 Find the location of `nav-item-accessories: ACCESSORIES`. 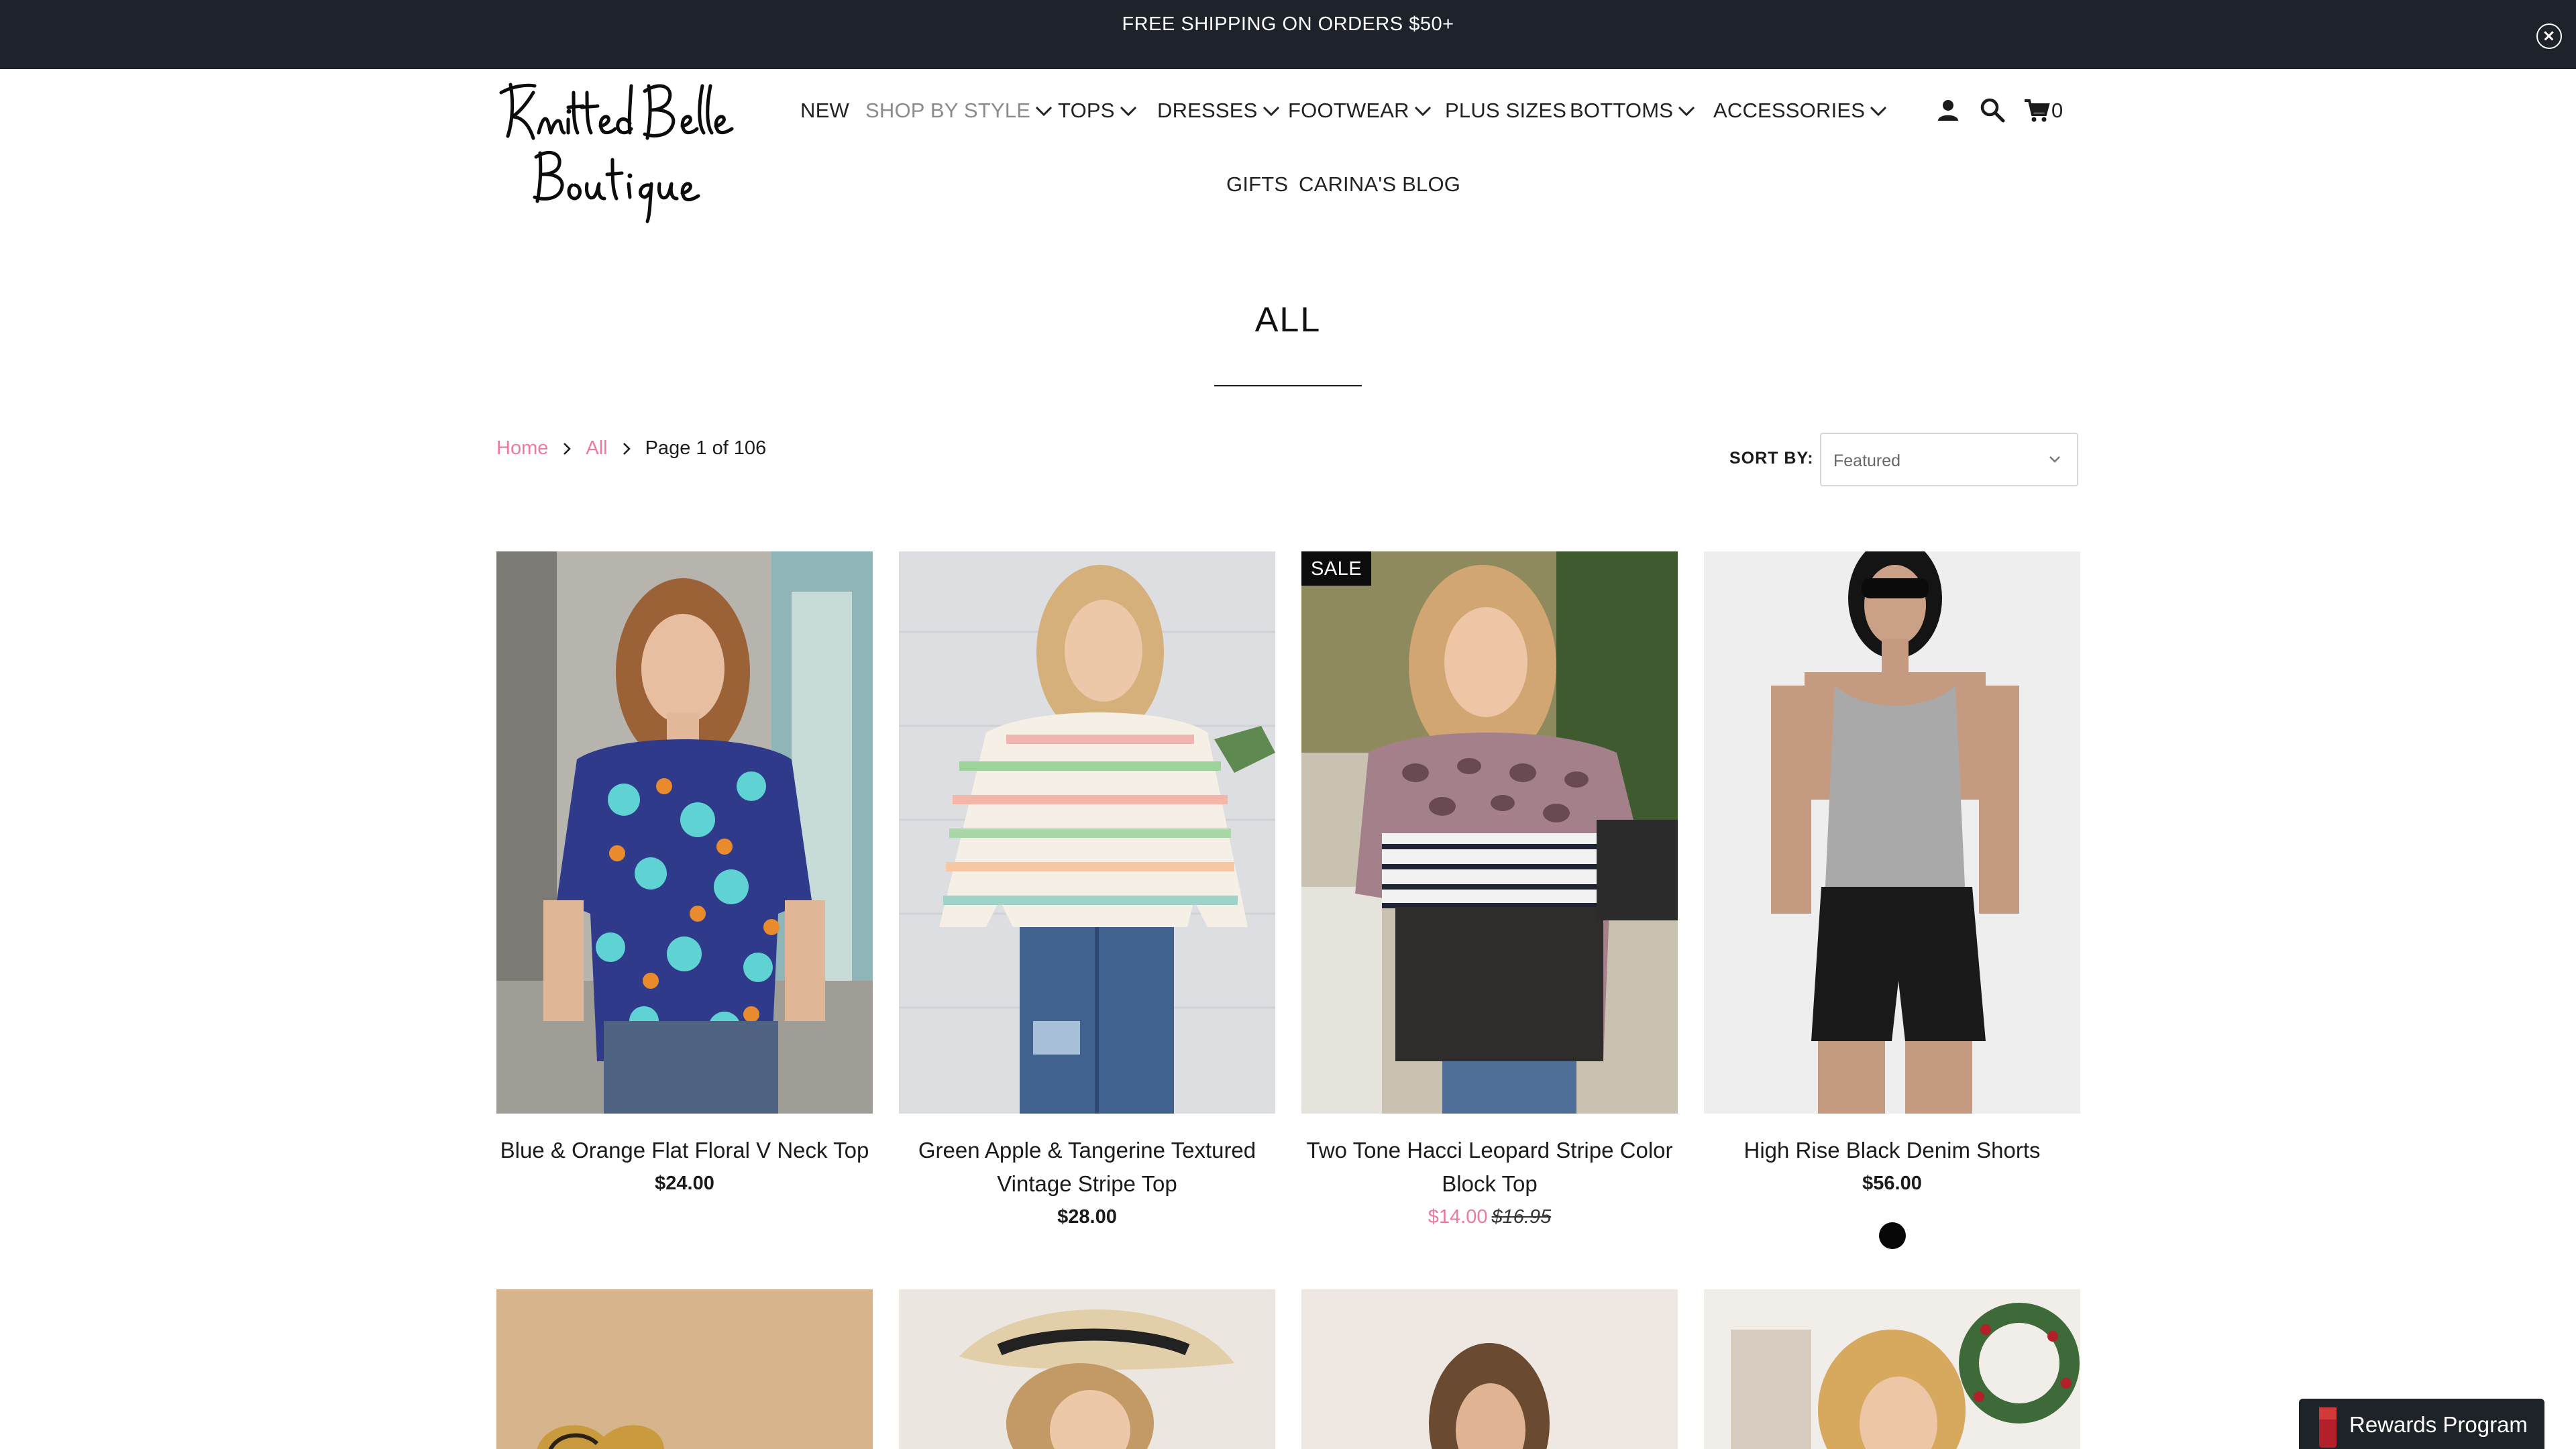

nav-item-accessories: ACCESSORIES is located at coordinates (1800, 111).